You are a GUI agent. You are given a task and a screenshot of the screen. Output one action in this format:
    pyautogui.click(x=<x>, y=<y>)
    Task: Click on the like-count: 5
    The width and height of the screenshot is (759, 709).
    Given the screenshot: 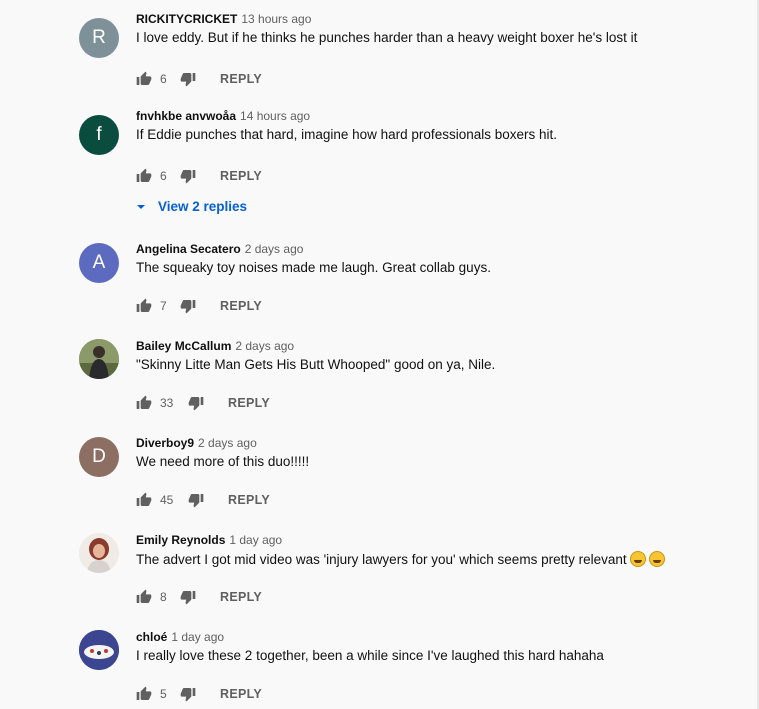 What is the action you would take?
    pyautogui.click(x=163, y=694)
    